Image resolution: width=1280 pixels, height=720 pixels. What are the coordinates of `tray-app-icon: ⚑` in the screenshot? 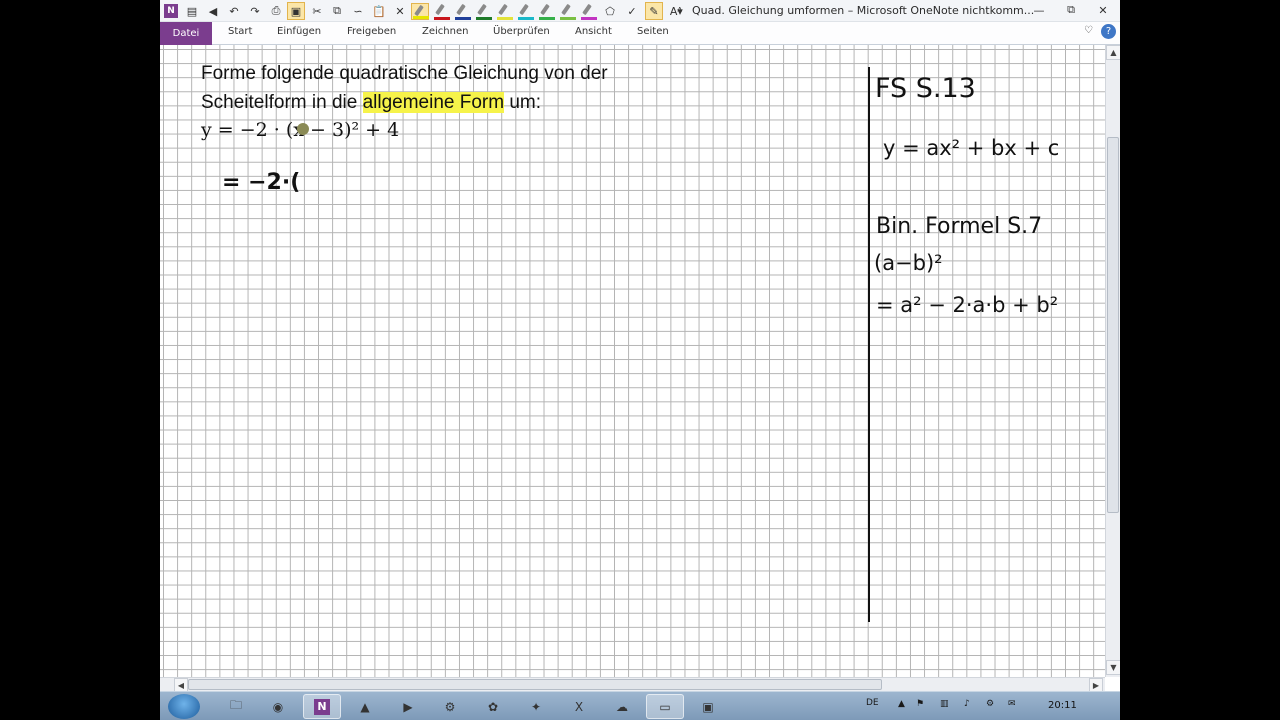 It's located at (920, 704).